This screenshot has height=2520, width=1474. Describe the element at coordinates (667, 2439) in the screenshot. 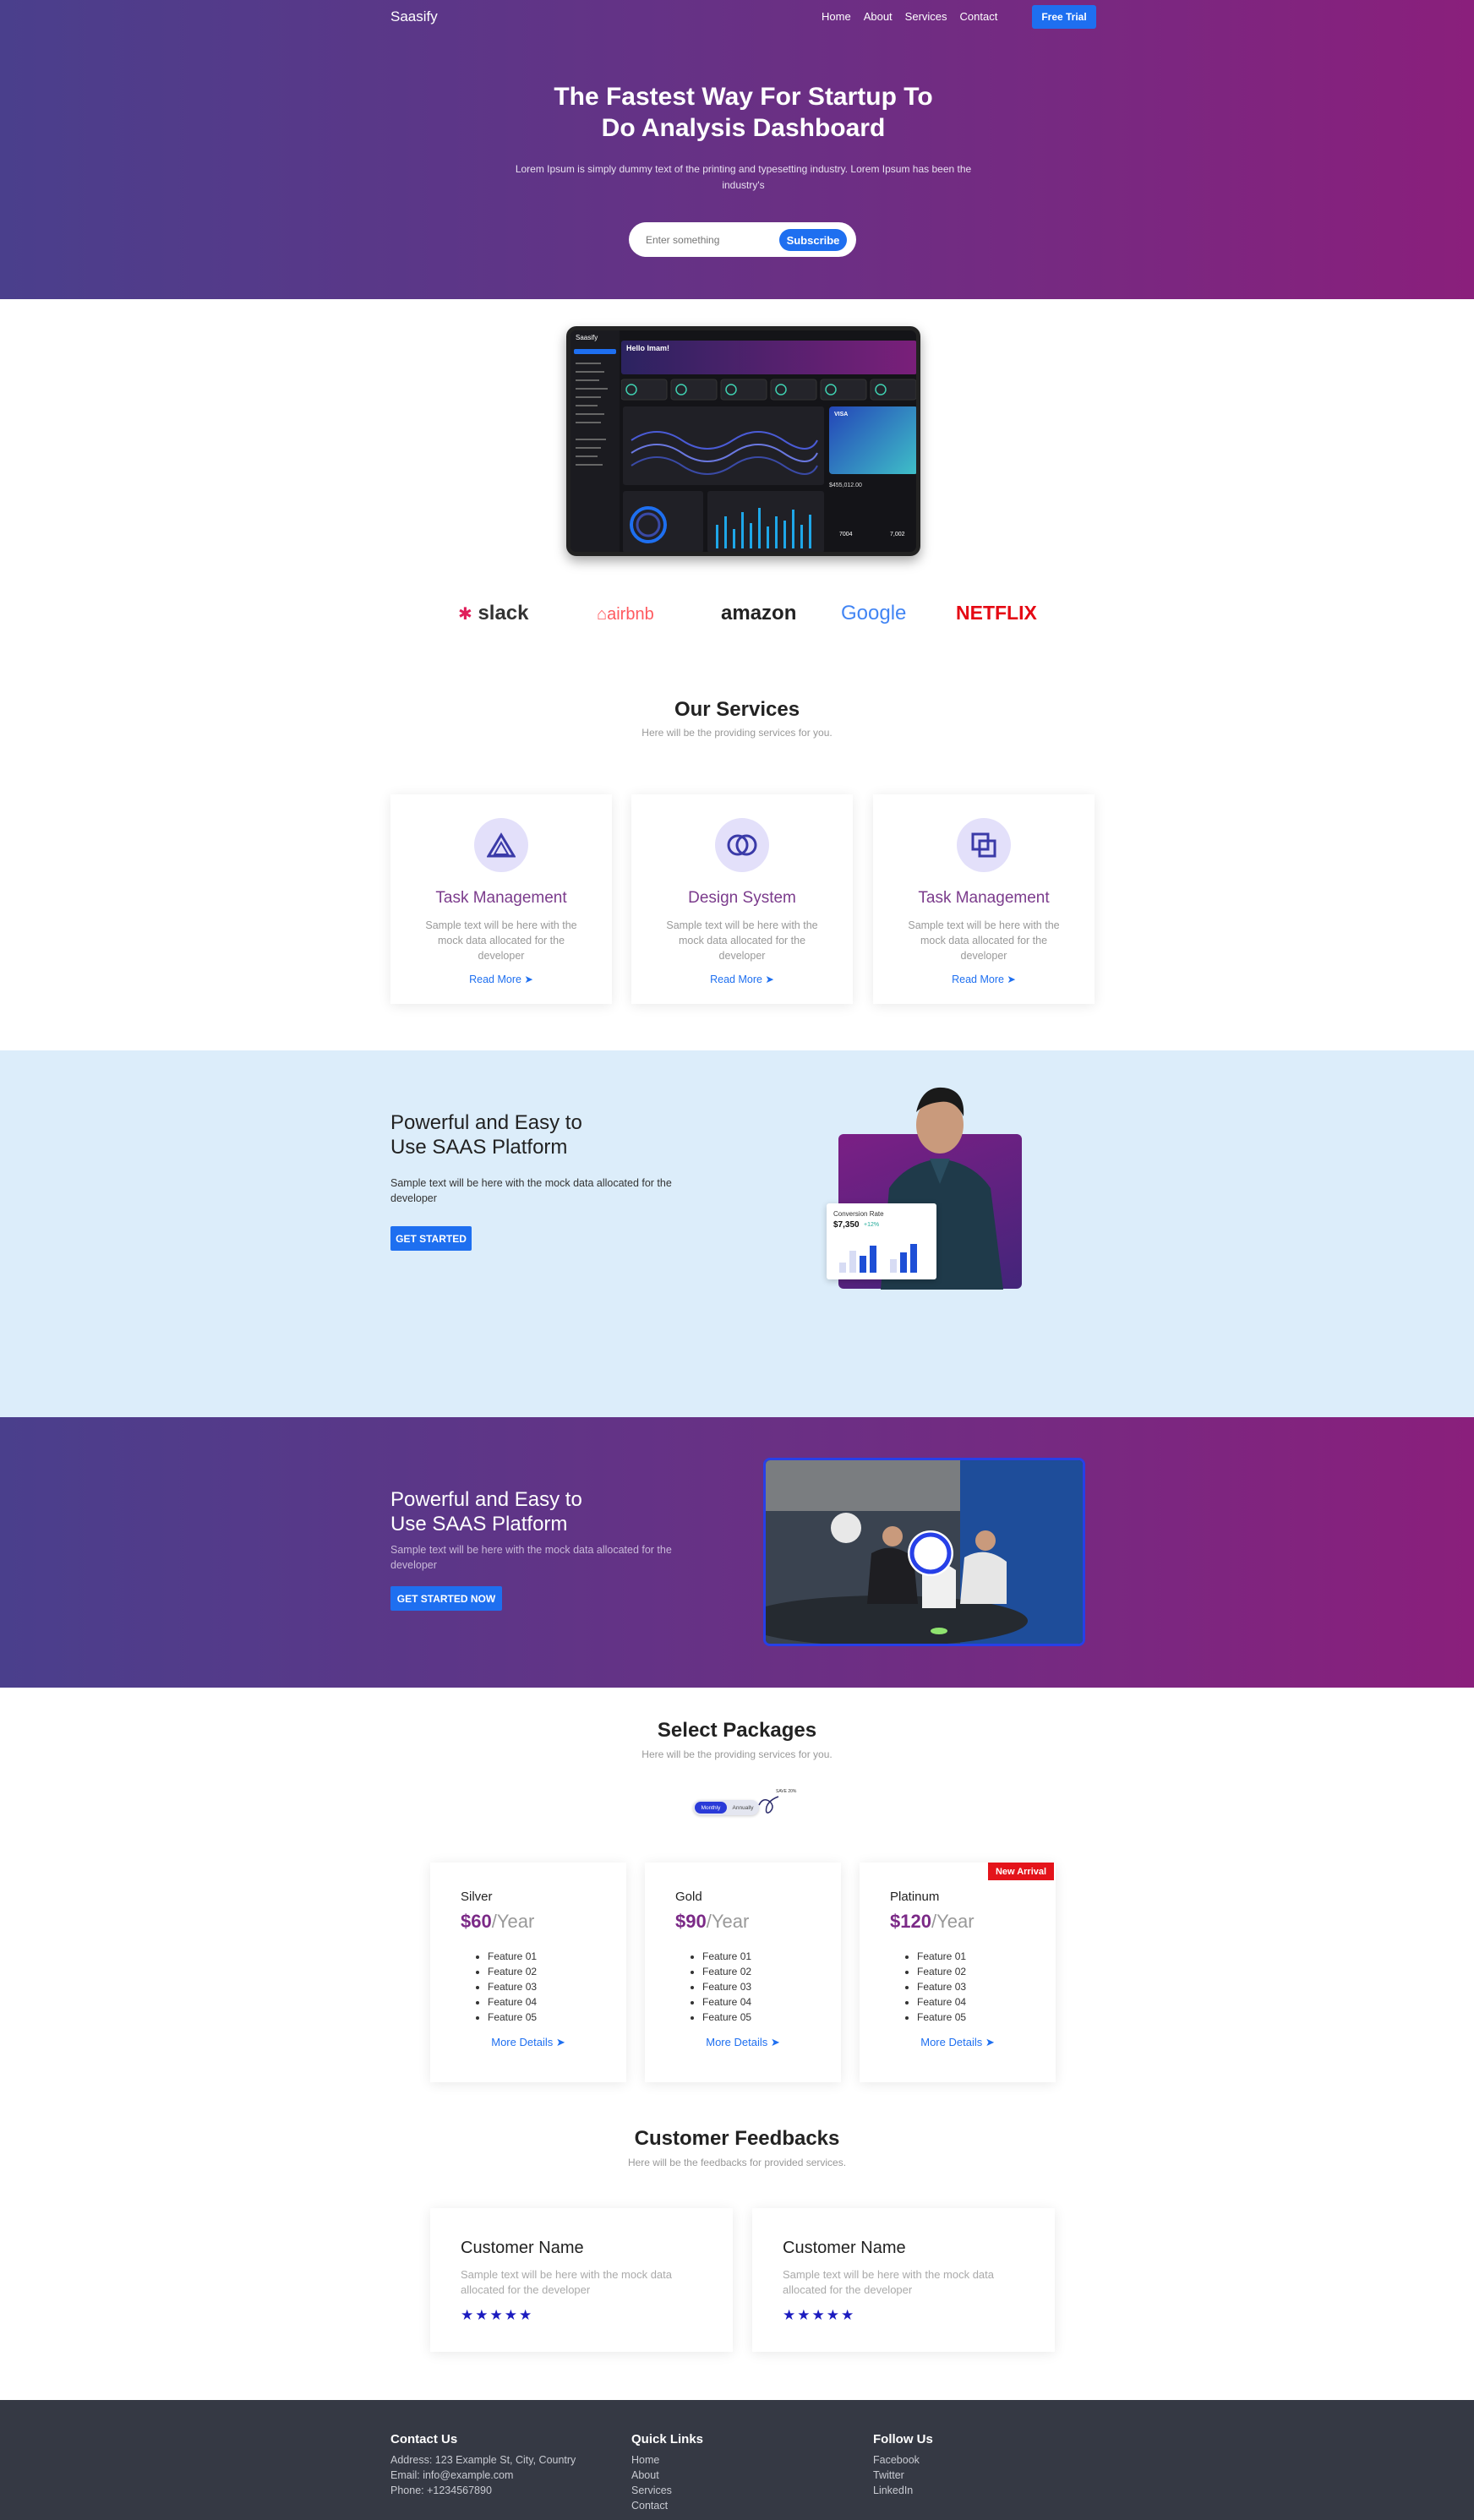

I see `footer-links-title: Quick Links` at that location.